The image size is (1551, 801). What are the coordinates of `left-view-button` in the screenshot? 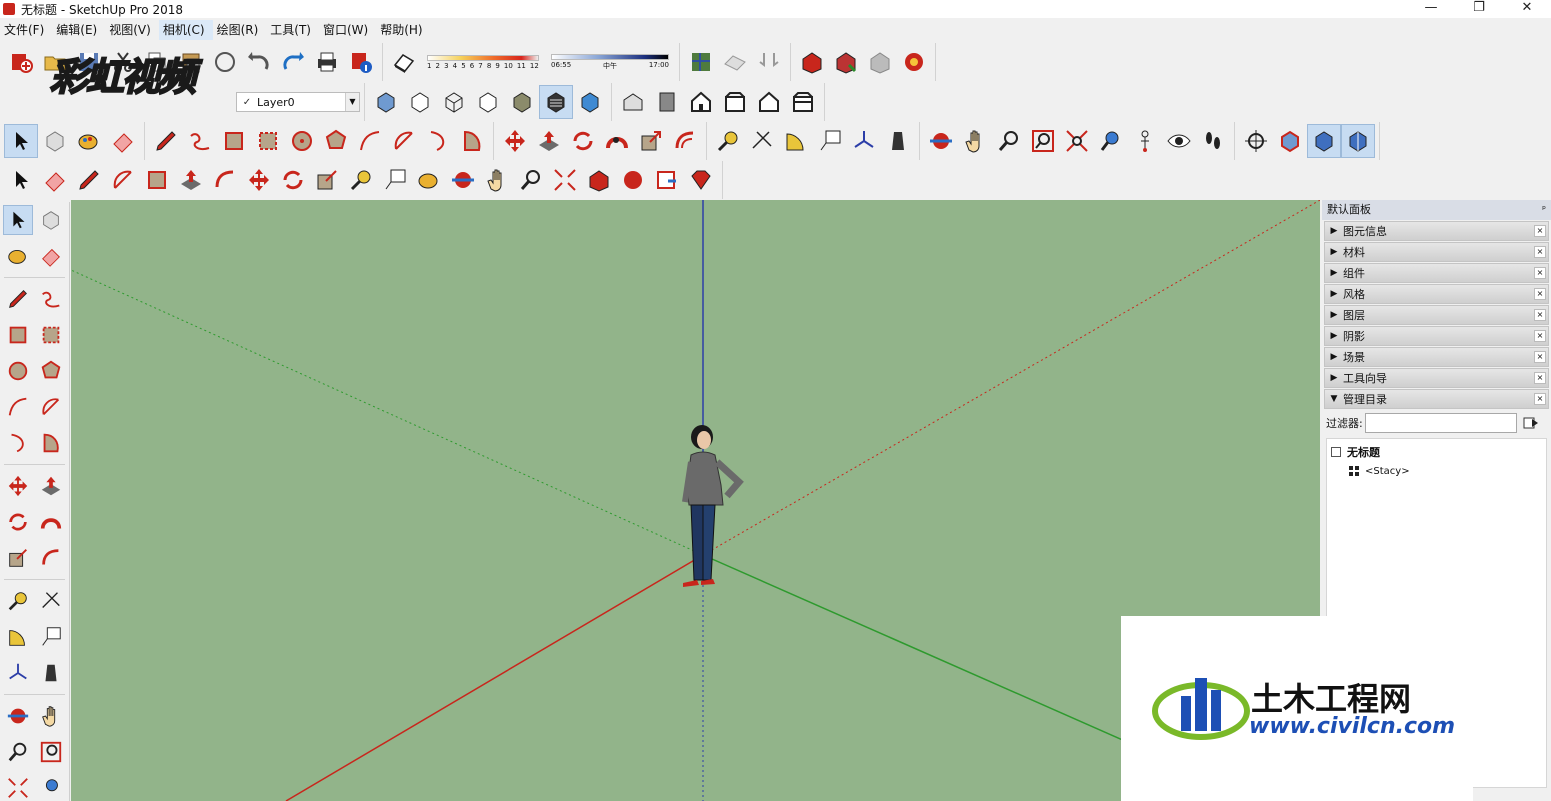 It's located at (803, 102).